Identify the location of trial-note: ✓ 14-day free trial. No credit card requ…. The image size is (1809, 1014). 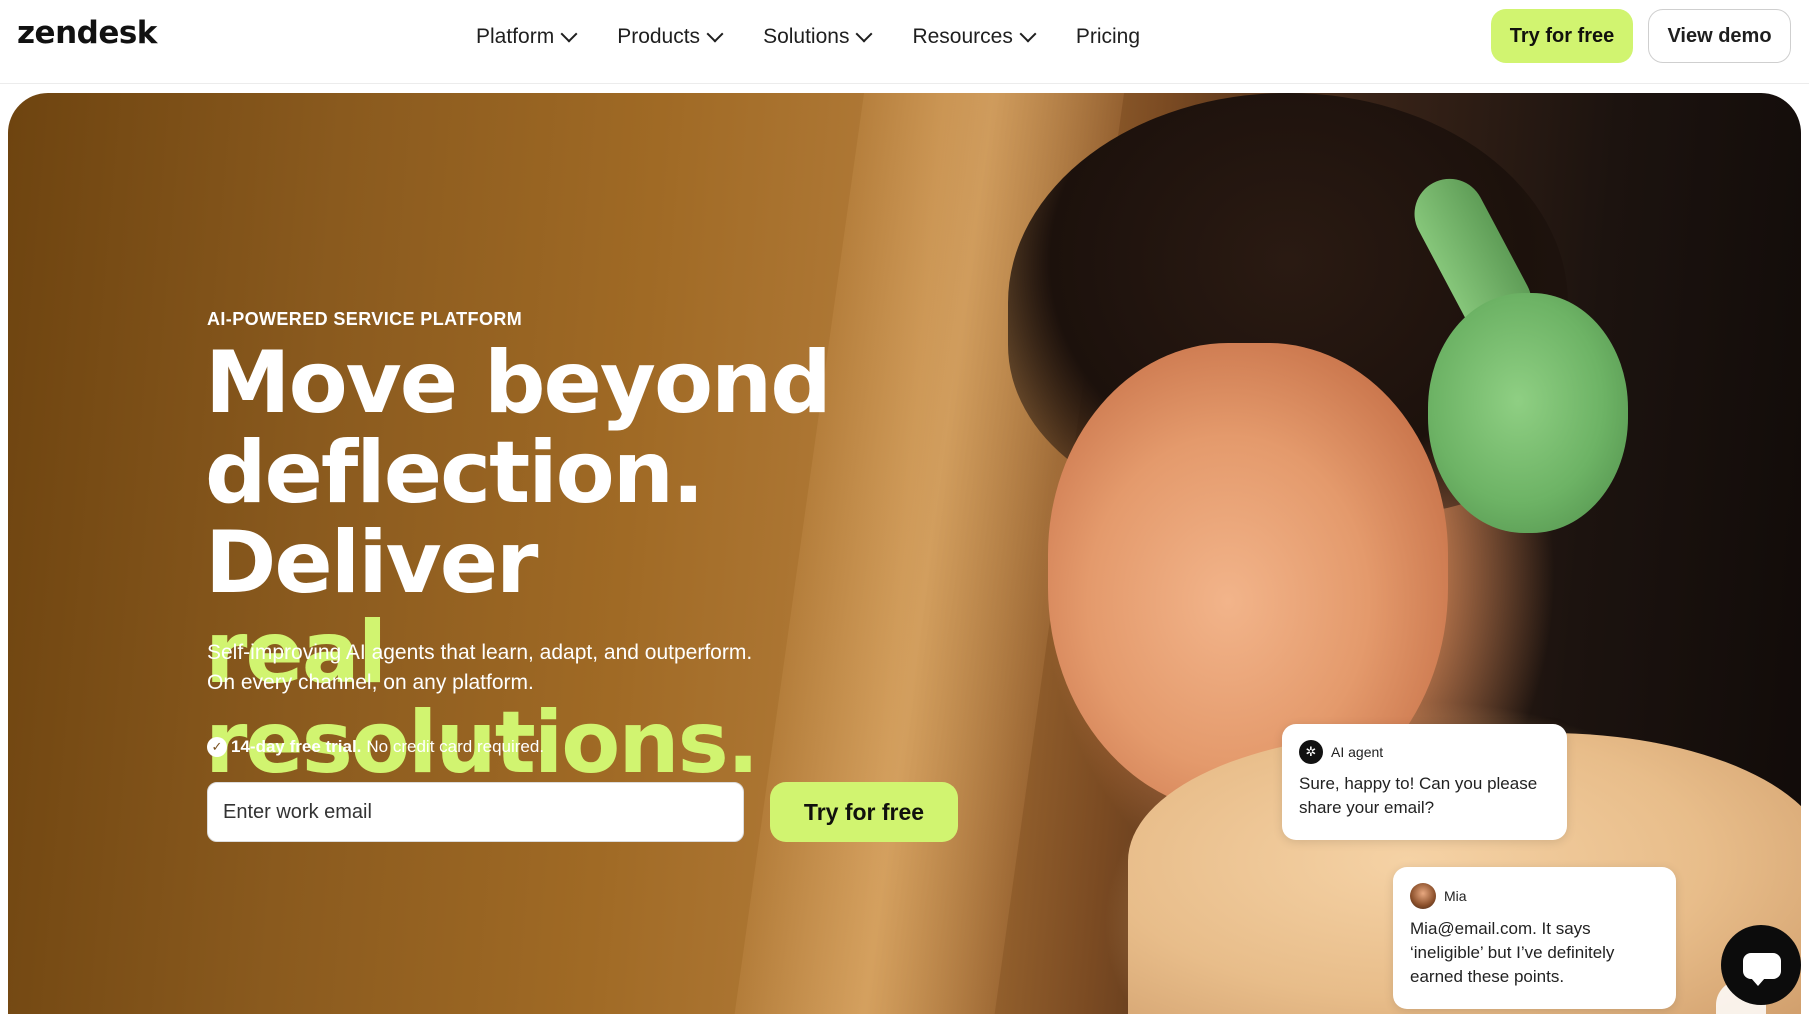
(375, 747).